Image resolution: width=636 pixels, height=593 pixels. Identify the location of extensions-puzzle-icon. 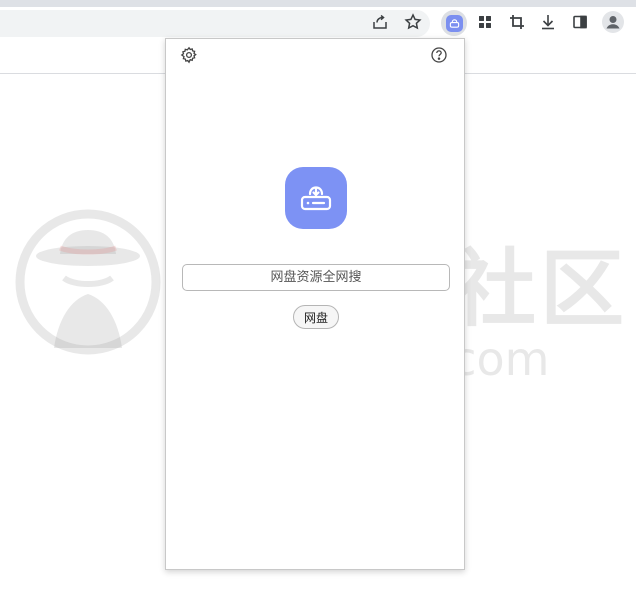
(485, 22).